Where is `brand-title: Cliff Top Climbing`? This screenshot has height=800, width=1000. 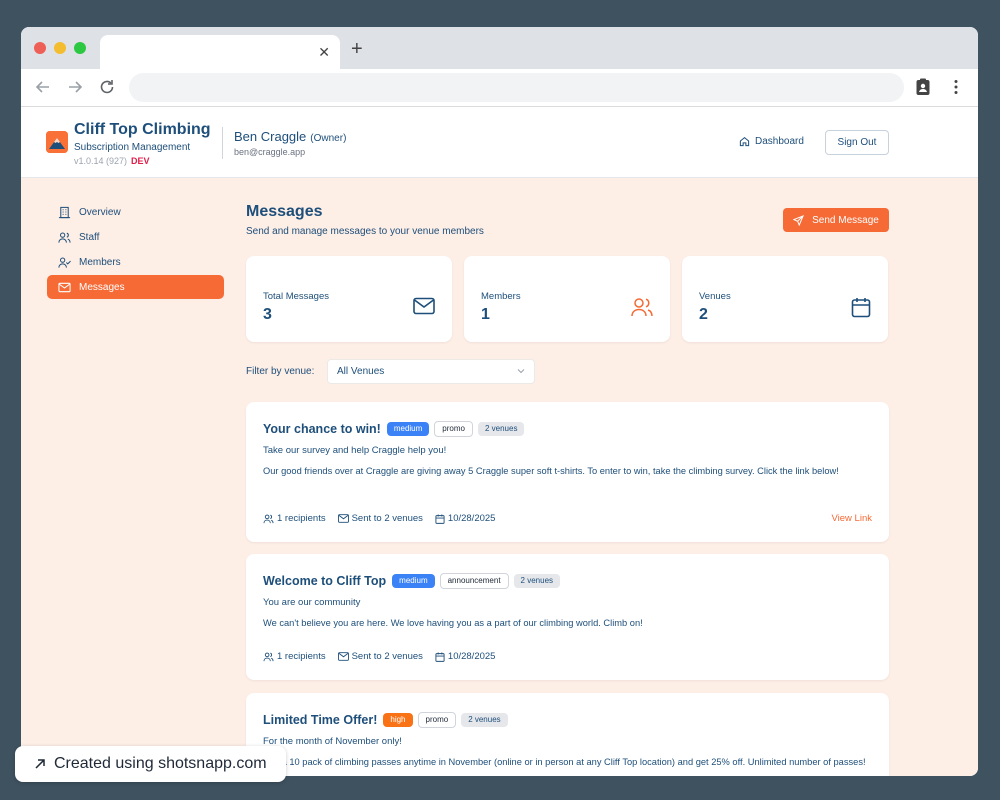 brand-title: Cliff Top Climbing is located at coordinates (142, 129).